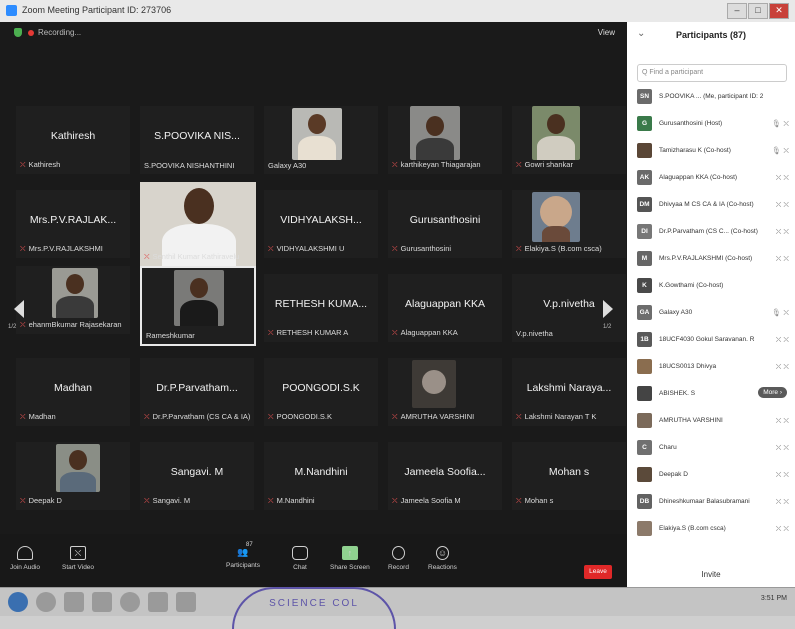  Describe the element at coordinates (196, 256) in the screenshot. I see `tile-label-text: Senthil Kumar Kathiravelu` at that location.